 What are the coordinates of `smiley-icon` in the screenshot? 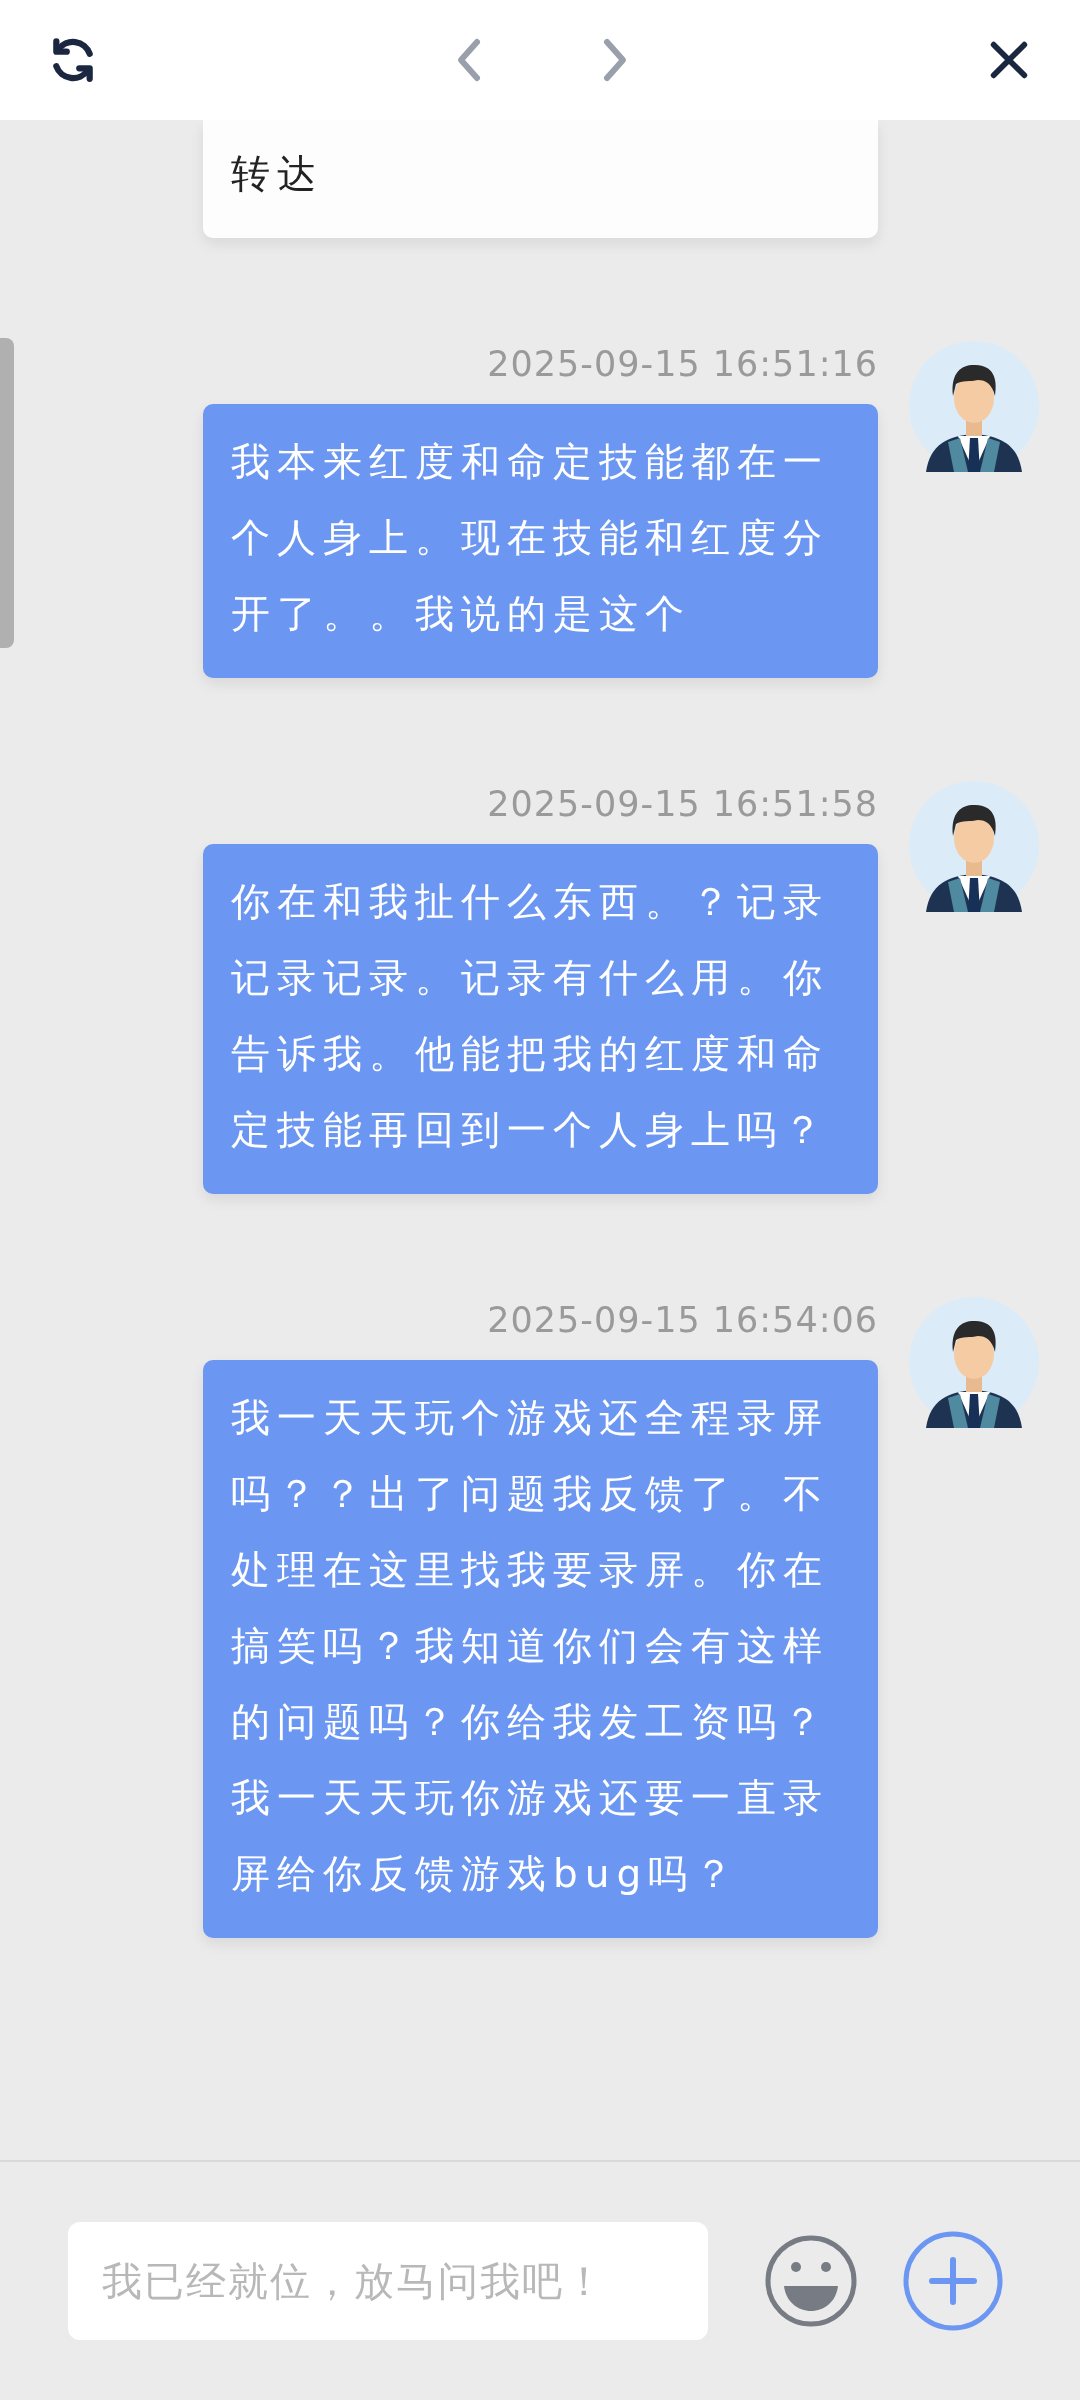 It's located at (811, 2281).